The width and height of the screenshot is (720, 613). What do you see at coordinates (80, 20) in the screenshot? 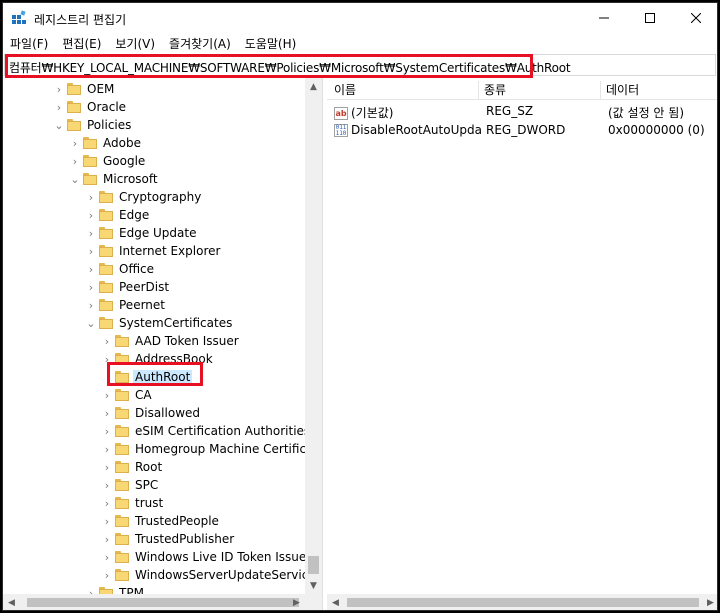
I see `window-title: 레지스트리 편집기` at bounding box center [80, 20].